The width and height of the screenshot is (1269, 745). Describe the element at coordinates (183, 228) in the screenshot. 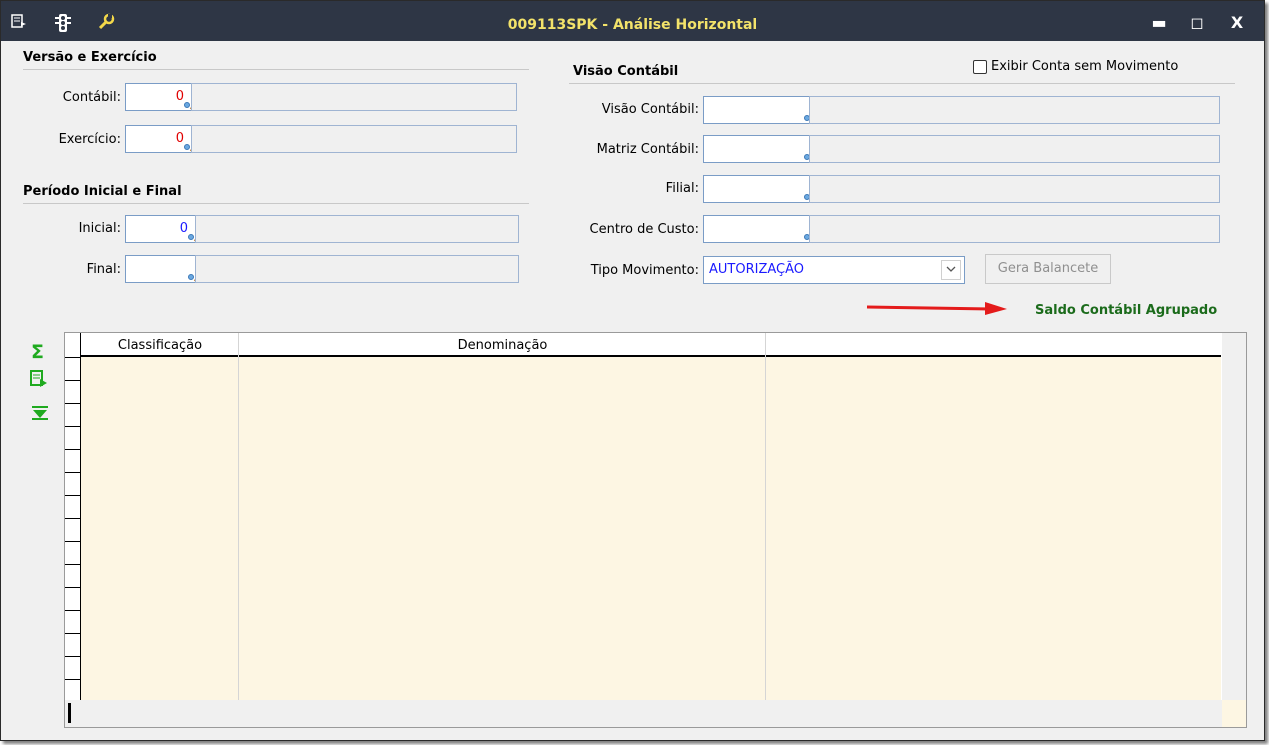

I see `inicial-value: 0` at that location.